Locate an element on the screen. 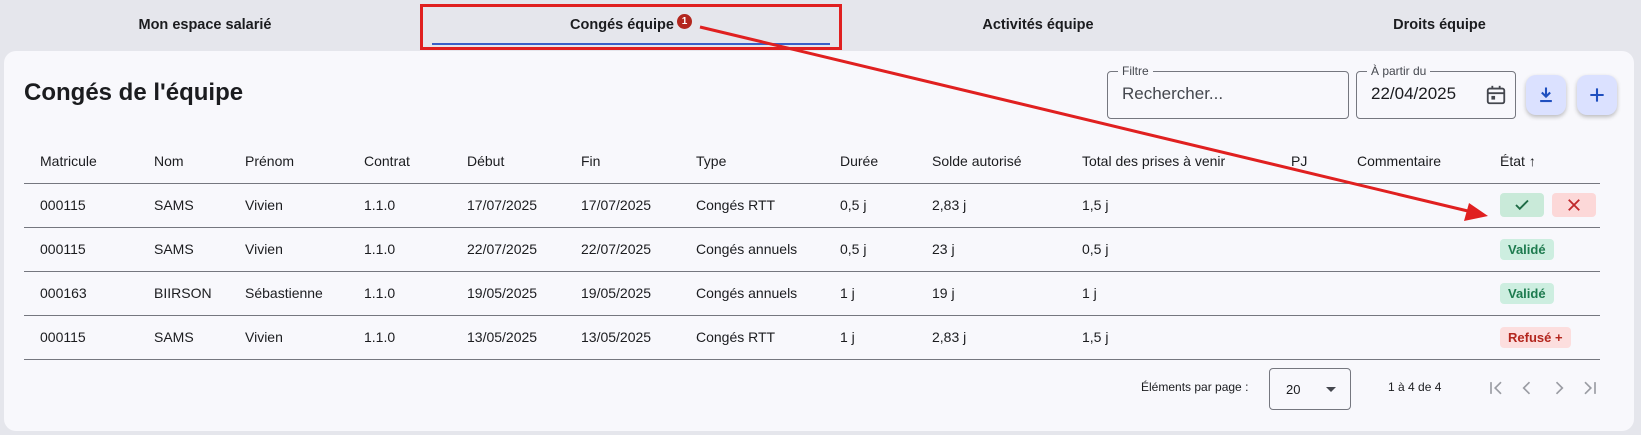 The height and width of the screenshot is (435, 1641). page-title: Congés de l'équipe is located at coordinates (134, 92).